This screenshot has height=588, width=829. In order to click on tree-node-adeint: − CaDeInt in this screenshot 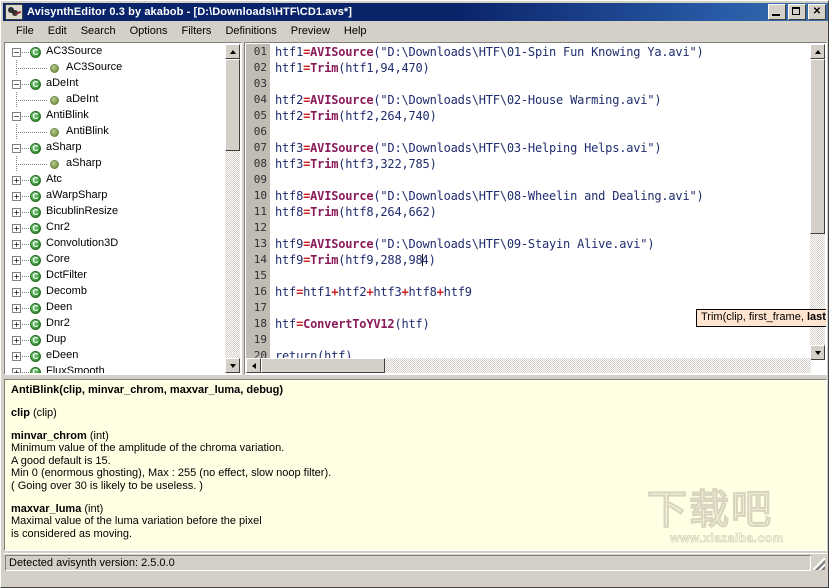, I will do `click(116, 84)`.